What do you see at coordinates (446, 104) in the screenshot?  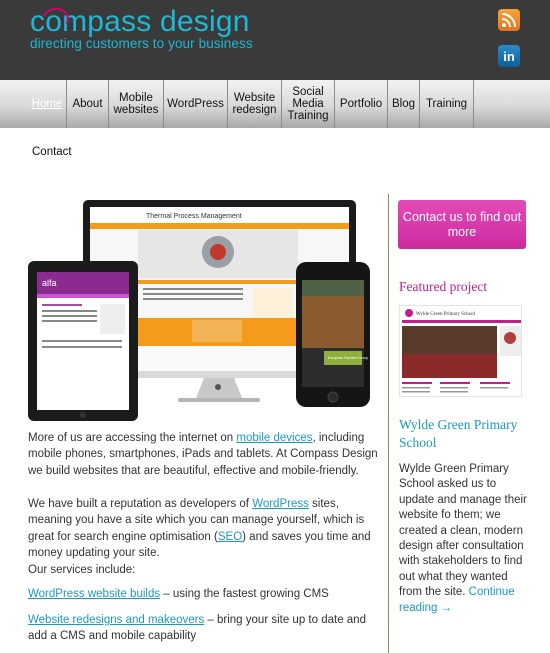 I see `nav-item-training: Training` at bounding box center [446, 104].